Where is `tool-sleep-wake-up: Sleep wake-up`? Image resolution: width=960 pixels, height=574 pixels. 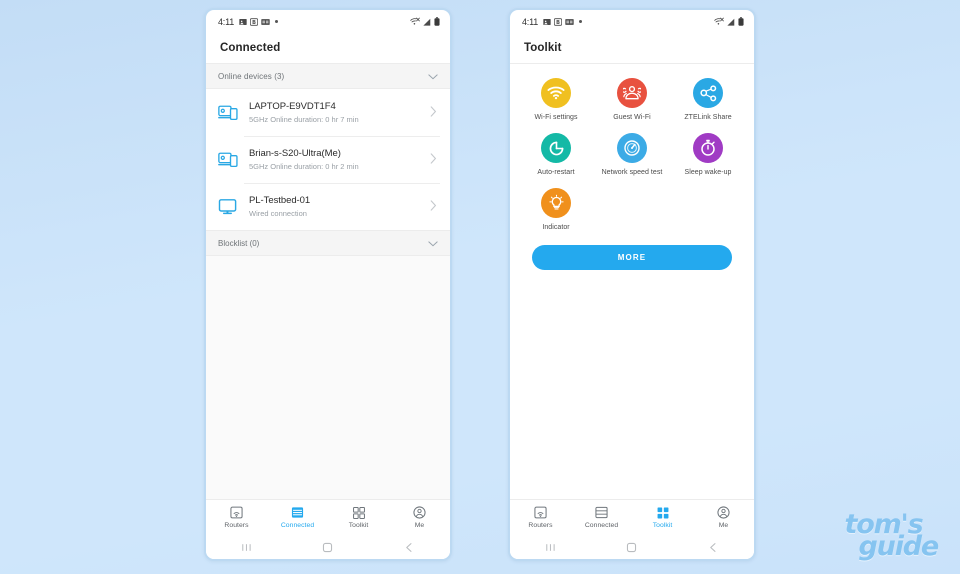
tool-sleep-wake-up: Sleep wake-up is located at coordinates (708, 154).